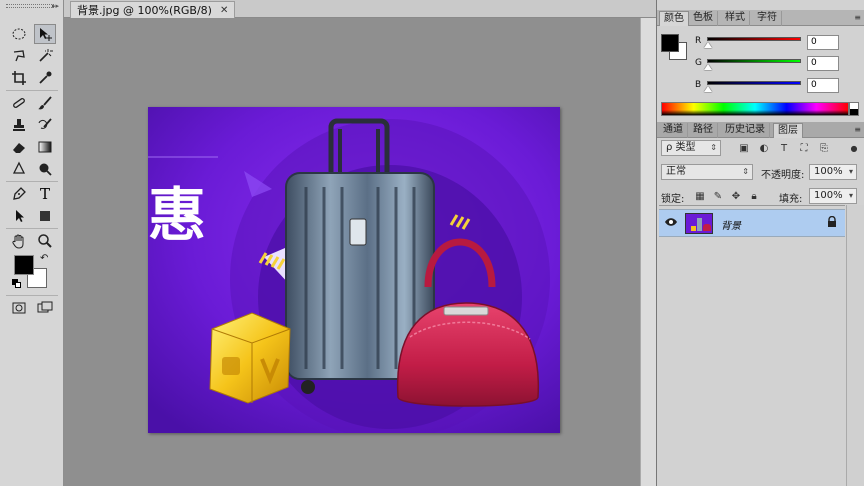 Image resolution: width=864 pixels, height=486 pixels. I want to click on brush-tool-icon, so click(45, 103).